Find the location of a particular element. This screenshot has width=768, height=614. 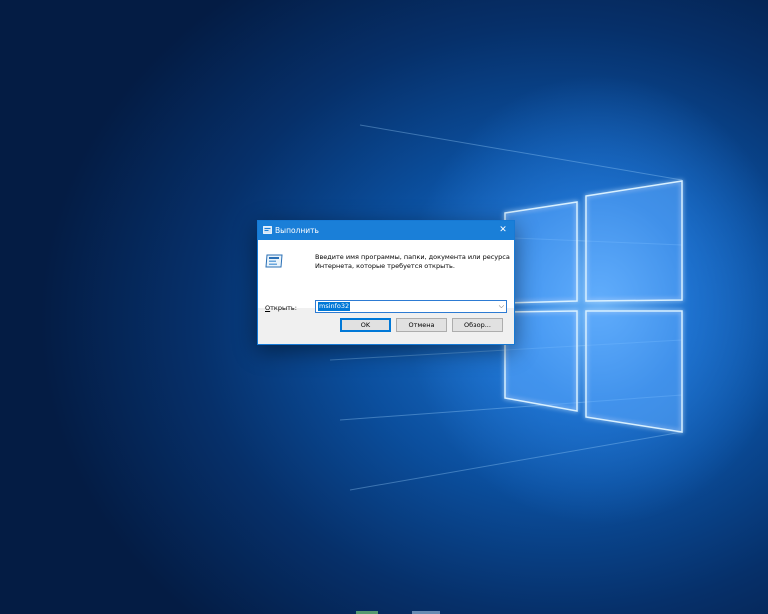

close-icon: ✕ is located at coordinates (503, 230).